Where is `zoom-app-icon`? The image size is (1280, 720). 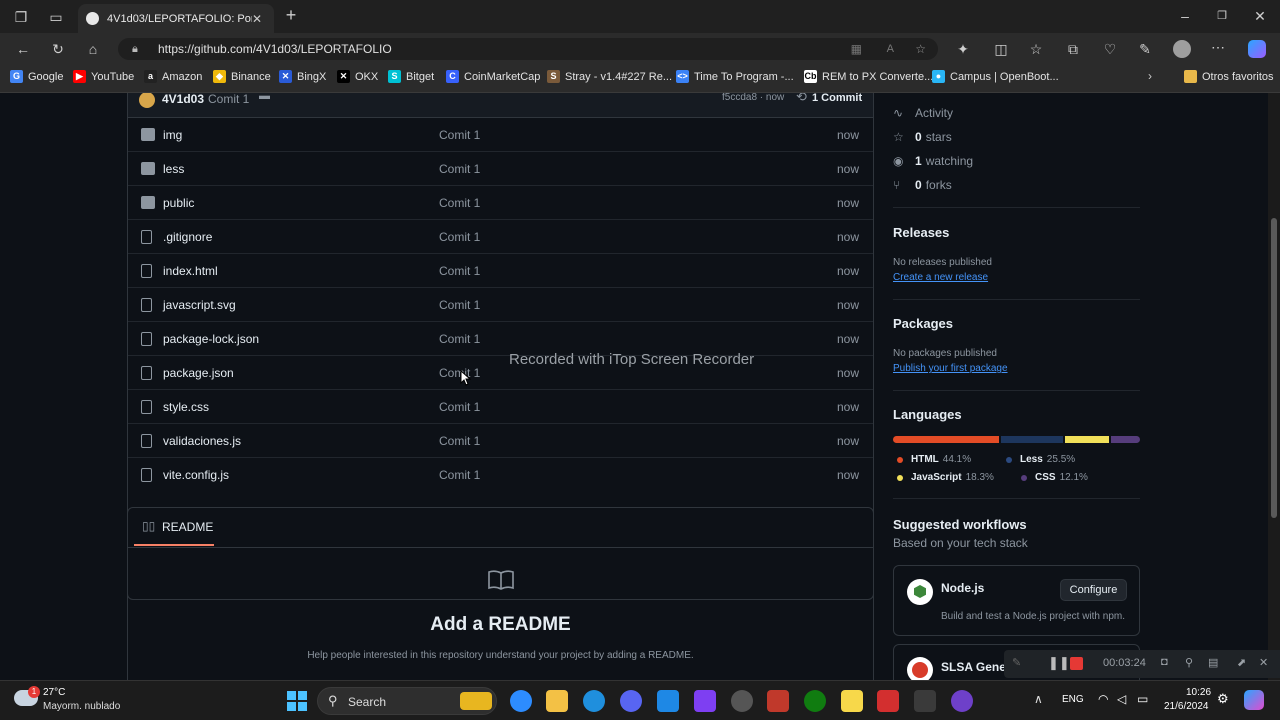
zoom-app-icon is located at coordinates (521, 701).